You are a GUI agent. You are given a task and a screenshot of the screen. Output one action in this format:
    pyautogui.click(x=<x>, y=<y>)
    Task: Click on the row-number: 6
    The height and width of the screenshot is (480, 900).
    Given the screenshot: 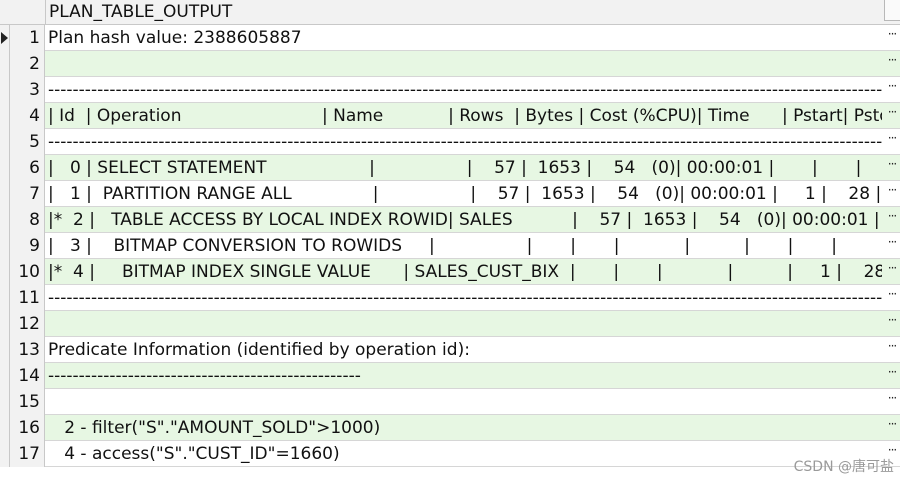 What is the action you would take?
    pyautogui.click(x=27, y=168)
    